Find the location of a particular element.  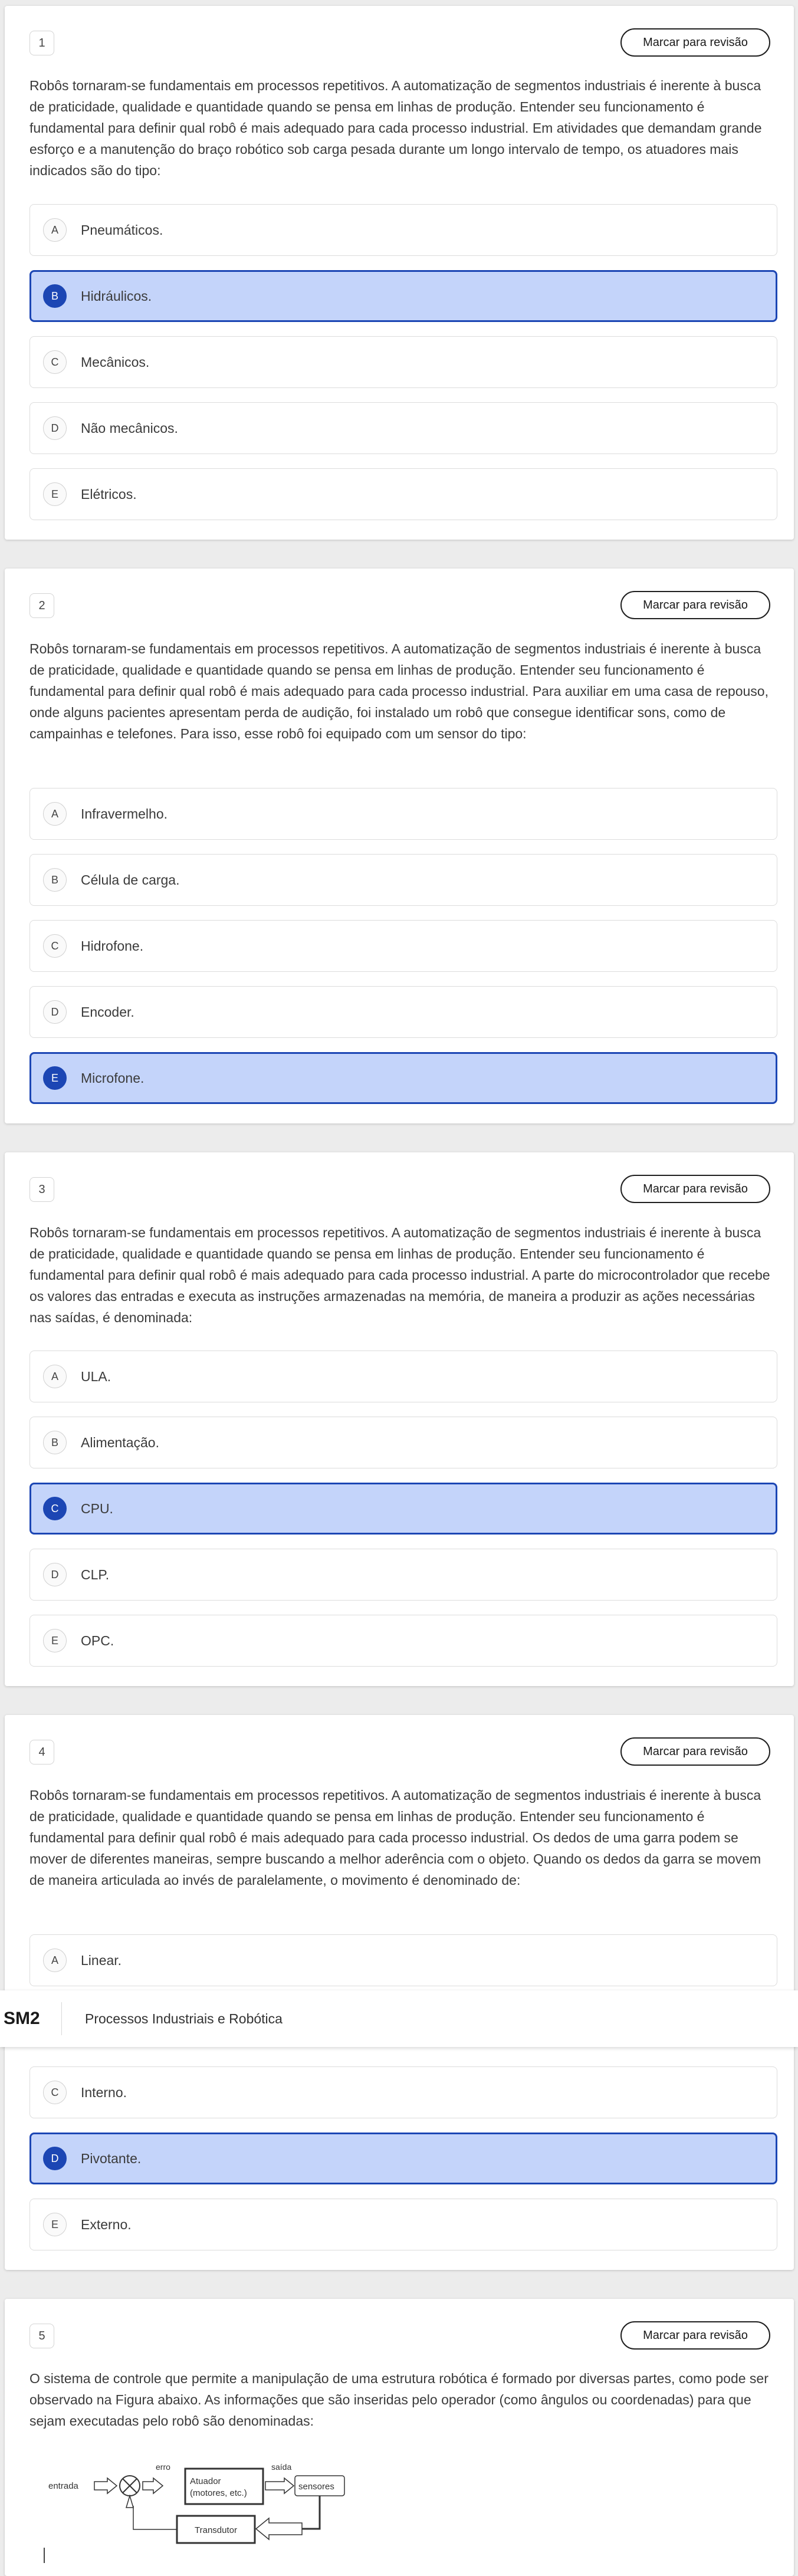

option-a: A Pneumáticos. is located at coordinates (403, 230).